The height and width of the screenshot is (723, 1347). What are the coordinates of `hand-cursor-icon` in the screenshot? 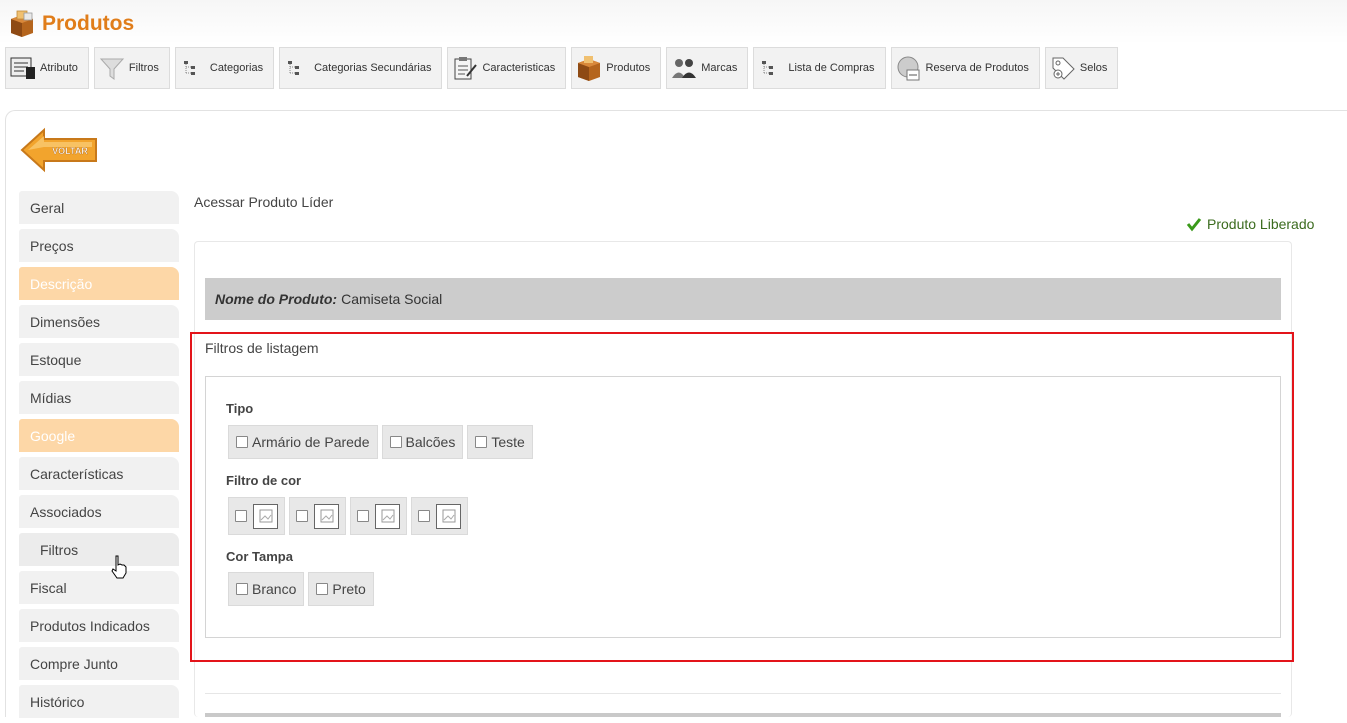 It's located at (119, 567).